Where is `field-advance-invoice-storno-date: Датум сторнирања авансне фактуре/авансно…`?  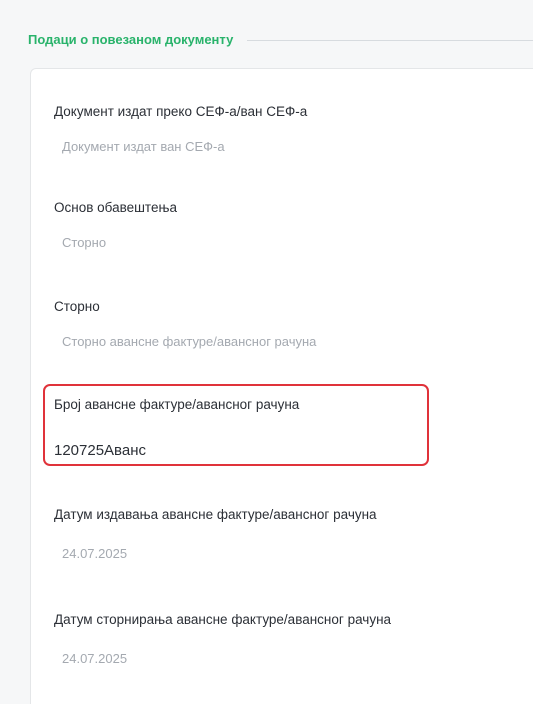
field-advance-invoice-storno-date: Датум сторнирања авансне фактуре/авансно… is located at coordinates (284, 639).